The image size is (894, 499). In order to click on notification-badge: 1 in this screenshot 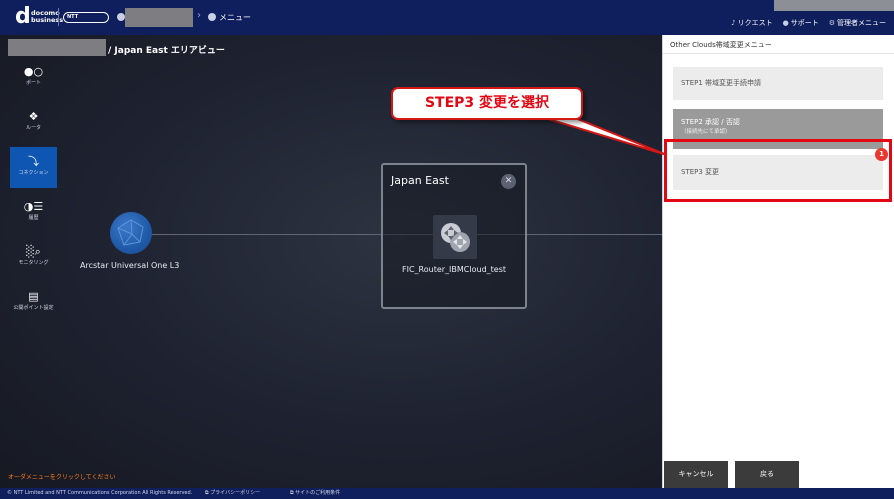, I will do `click(881, 154)`.